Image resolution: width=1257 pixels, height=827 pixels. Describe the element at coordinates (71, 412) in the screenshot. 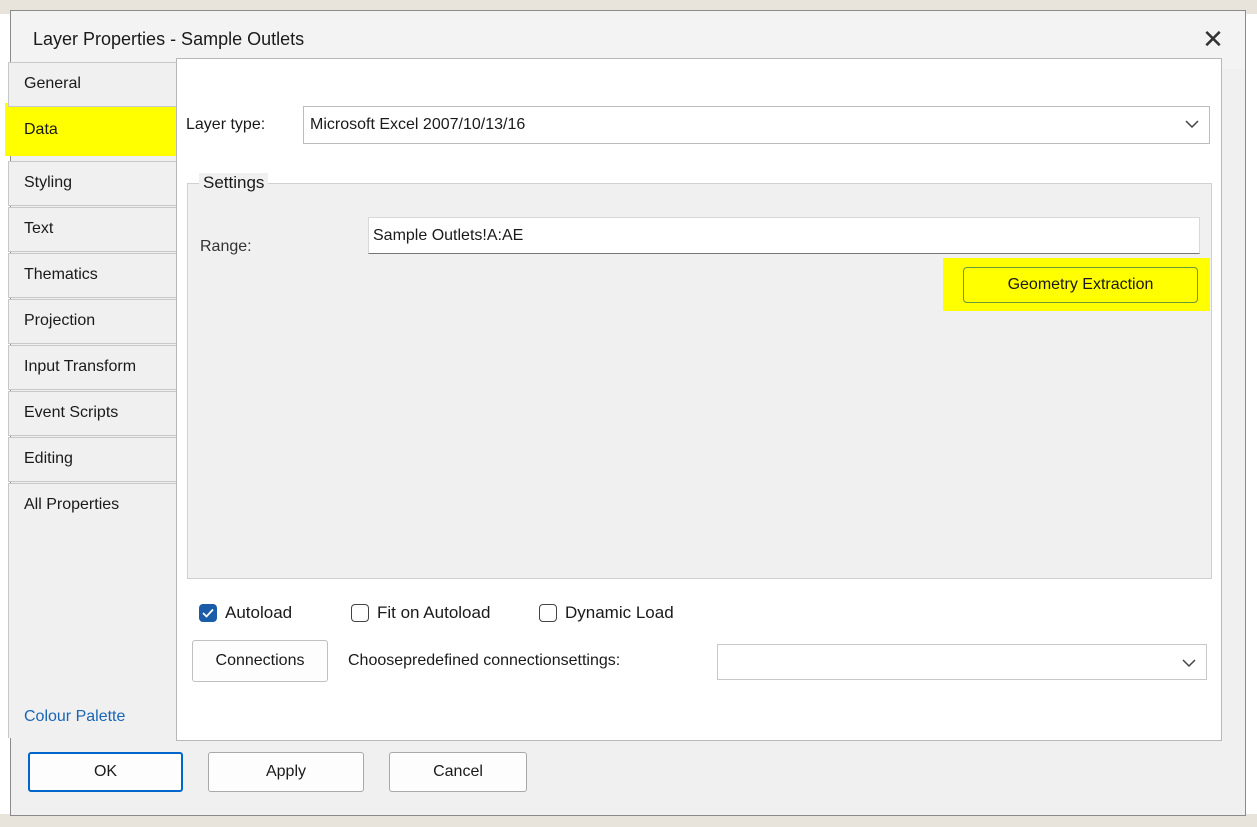

I see `tab-label: Event Scripts` at that location.